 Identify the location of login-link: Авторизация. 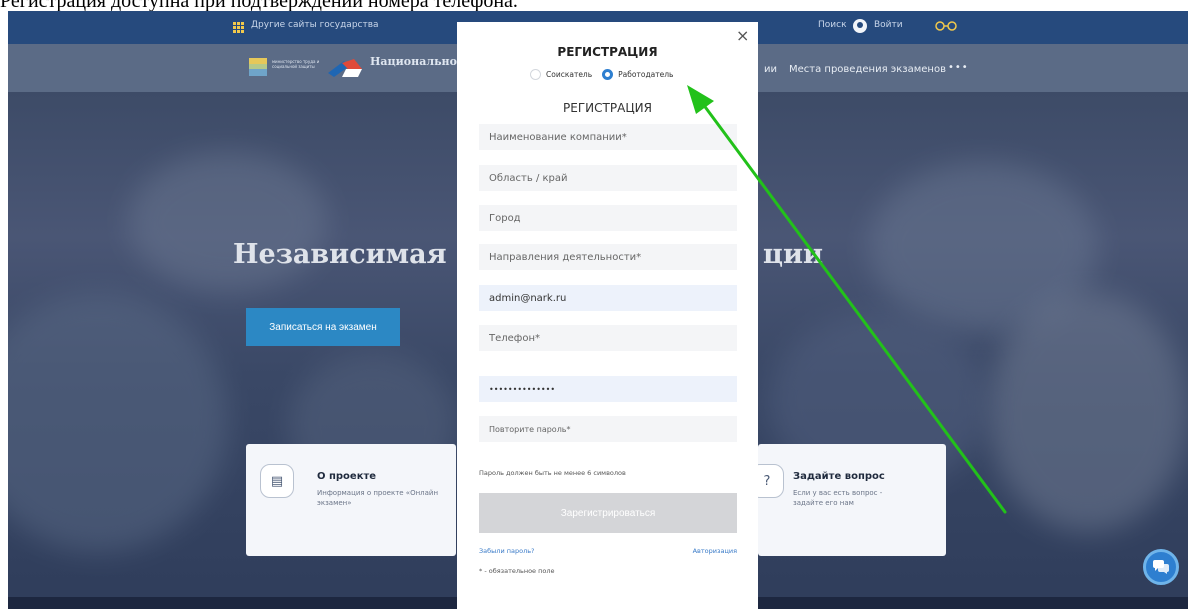
(707, 551).